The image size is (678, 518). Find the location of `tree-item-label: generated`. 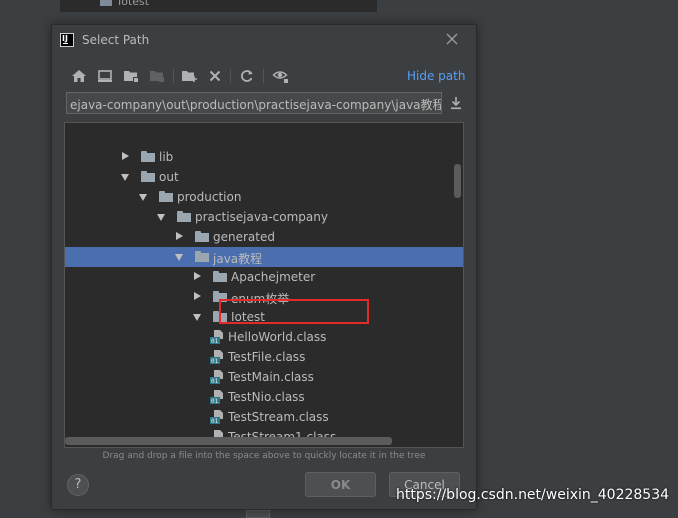

tree-item-label: generated is located at coordinates (244, 237).